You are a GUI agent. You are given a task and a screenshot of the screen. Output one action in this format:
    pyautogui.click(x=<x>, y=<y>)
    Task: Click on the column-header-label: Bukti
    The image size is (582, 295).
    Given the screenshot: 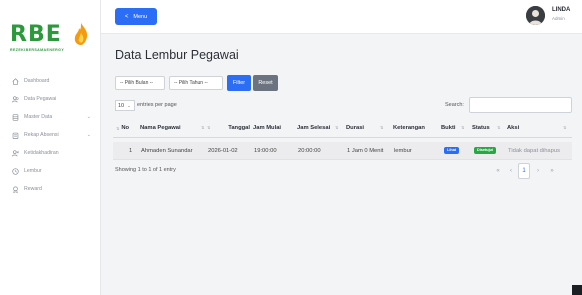 What is the action you would take?
    pyautogui.click(x=448, y=128)
    